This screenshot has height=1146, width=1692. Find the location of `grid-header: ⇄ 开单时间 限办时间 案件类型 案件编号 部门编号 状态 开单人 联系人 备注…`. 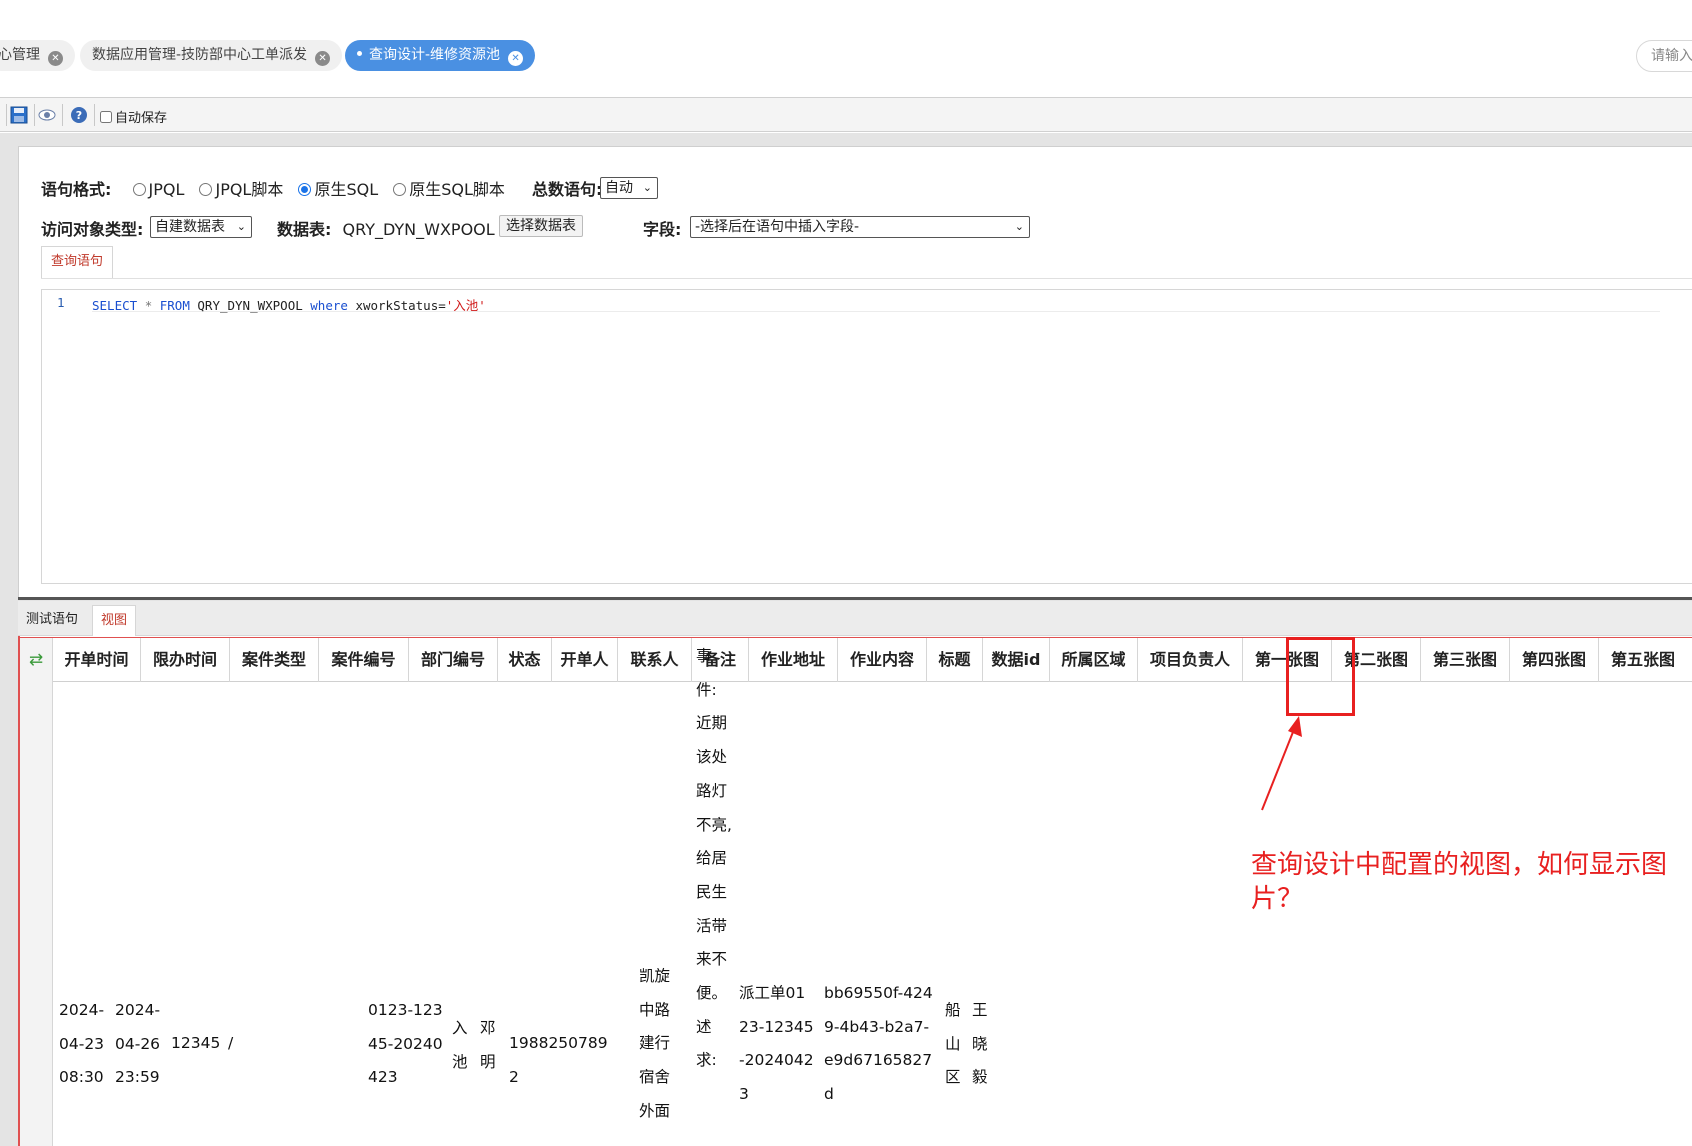

grid-header: ⇄ 开单时间 限办时间 案件类型 案件编号 部门编号 状态 开单人 联系人 备注… is located at coordinates (856, 659).